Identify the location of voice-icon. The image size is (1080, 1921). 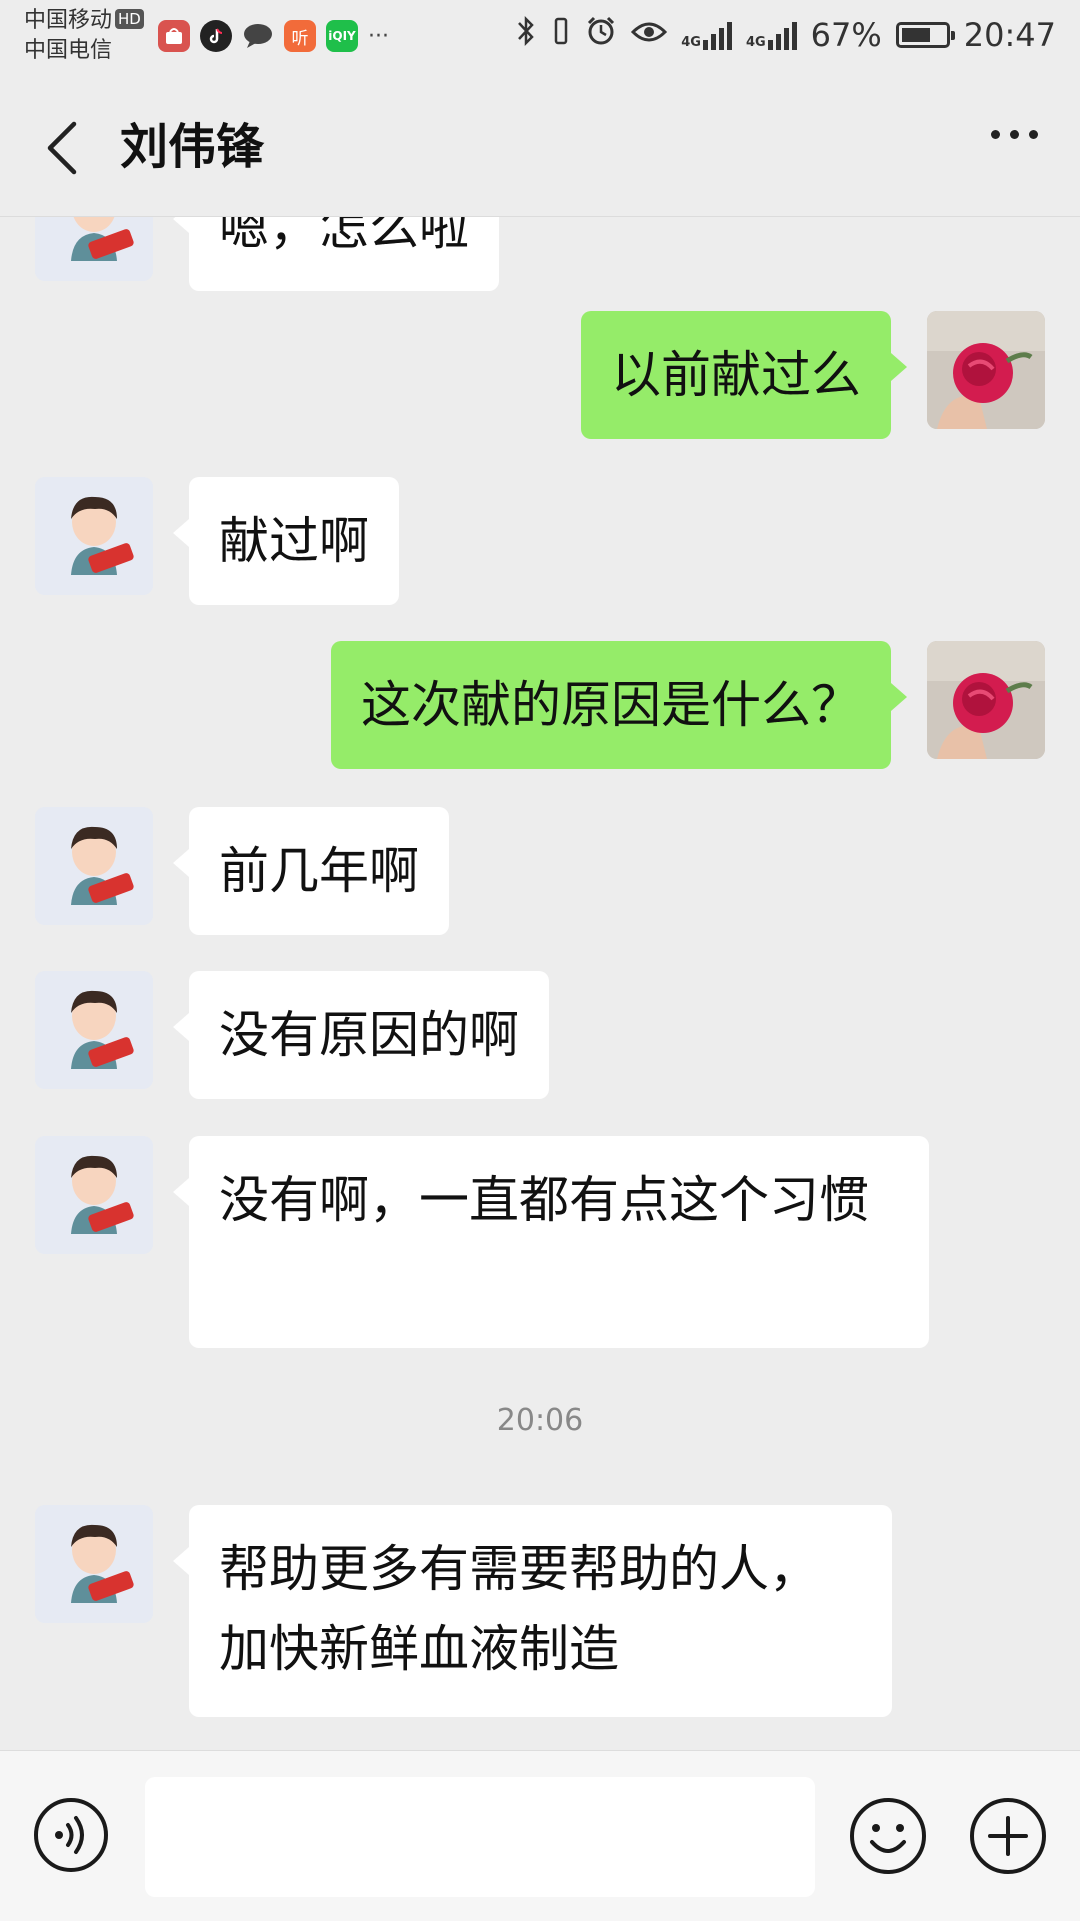
(71, 1835).